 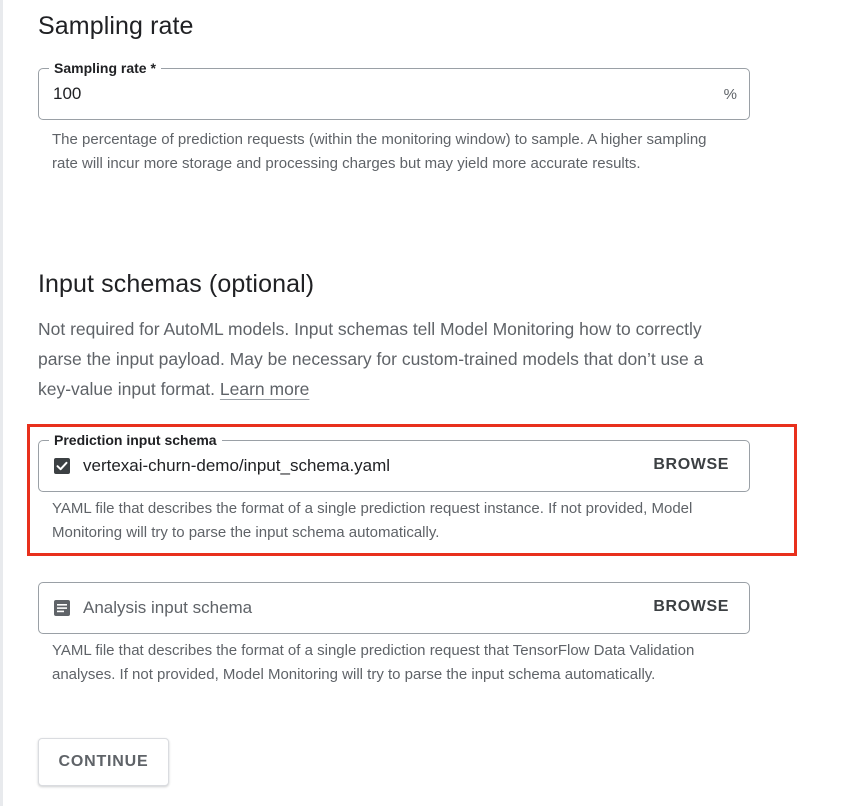 I want to click on document-icon, so click(x=62, y=608).